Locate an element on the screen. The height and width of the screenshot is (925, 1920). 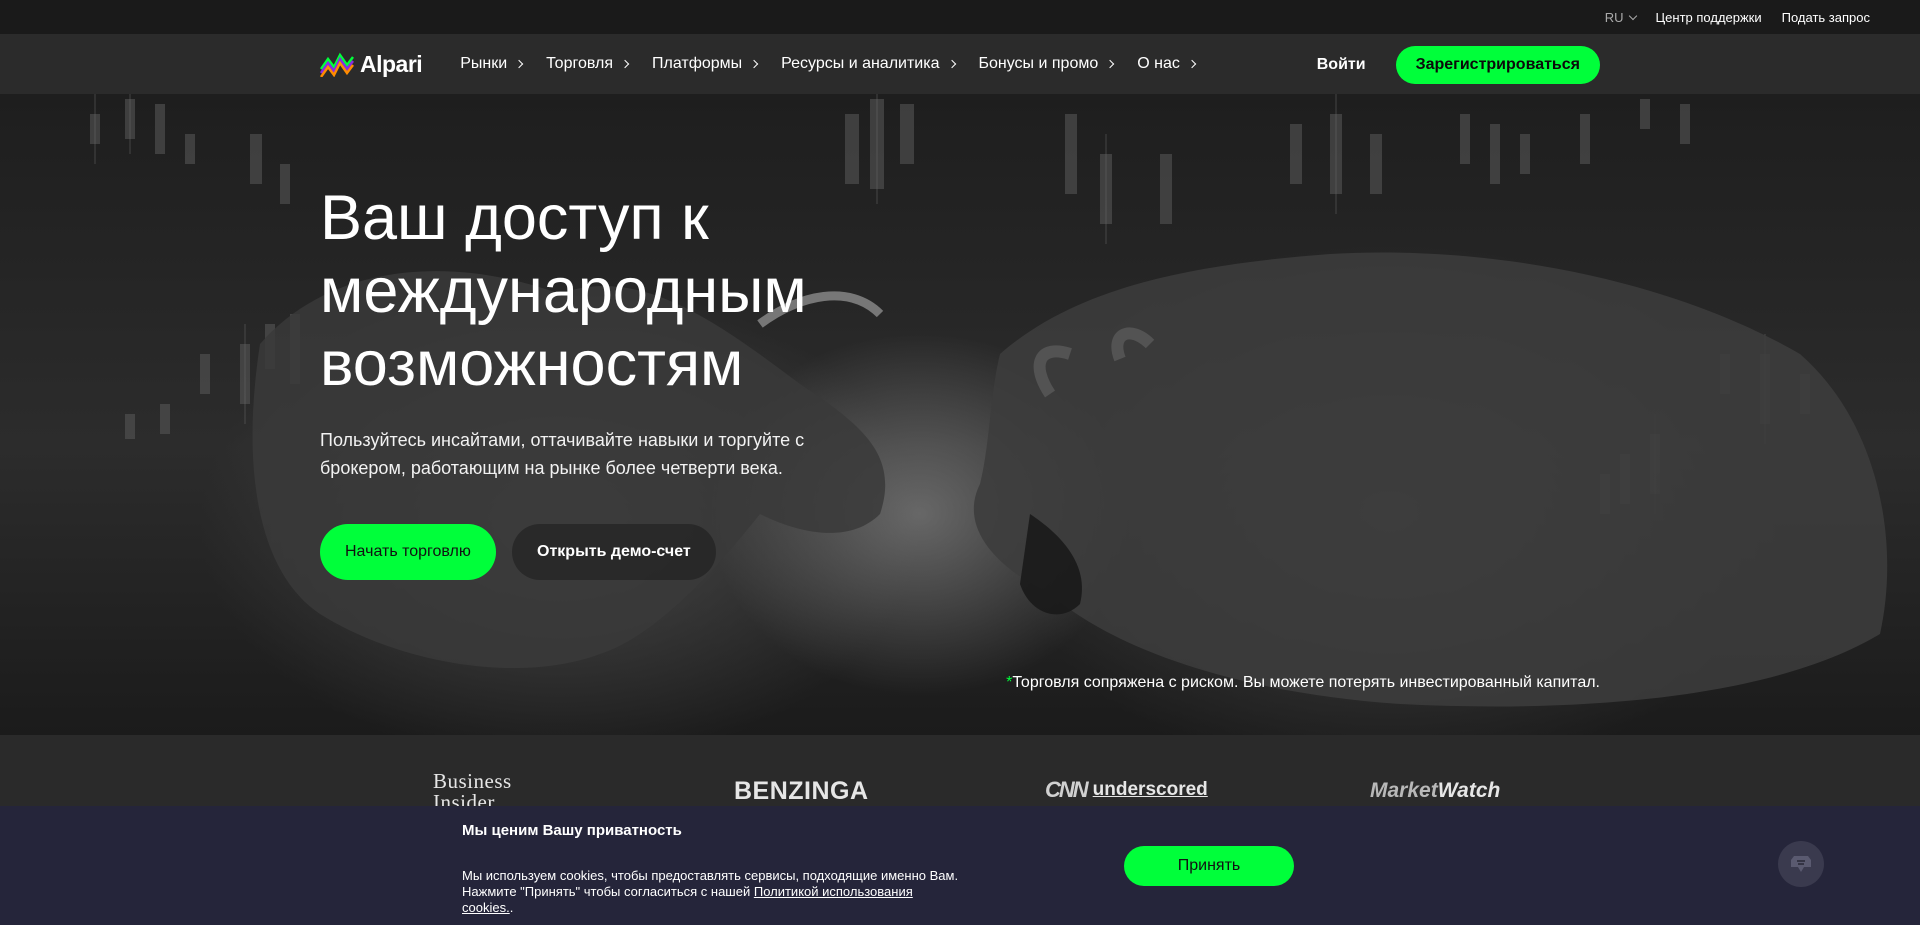
nav-item-bonuses: Бонусы и промо is located at coordinates (1046, 64).